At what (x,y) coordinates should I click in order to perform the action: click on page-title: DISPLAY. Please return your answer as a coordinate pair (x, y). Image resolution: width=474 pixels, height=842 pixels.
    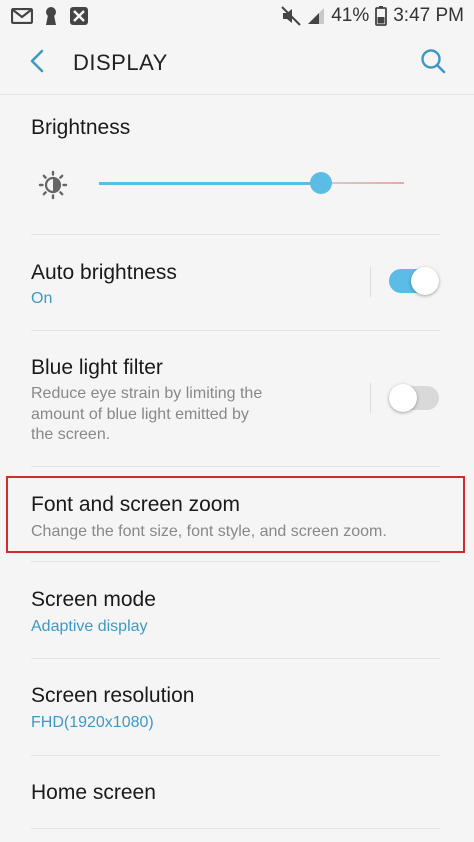
    Looking at the image, I should click on (120, 62).